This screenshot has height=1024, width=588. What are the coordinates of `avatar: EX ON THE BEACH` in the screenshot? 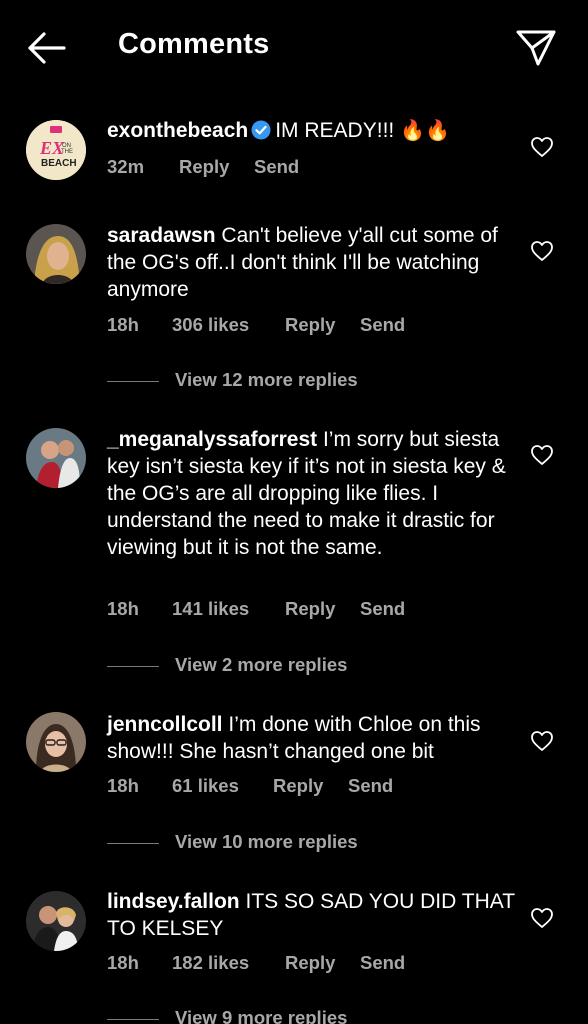 It's located at (56, 150).